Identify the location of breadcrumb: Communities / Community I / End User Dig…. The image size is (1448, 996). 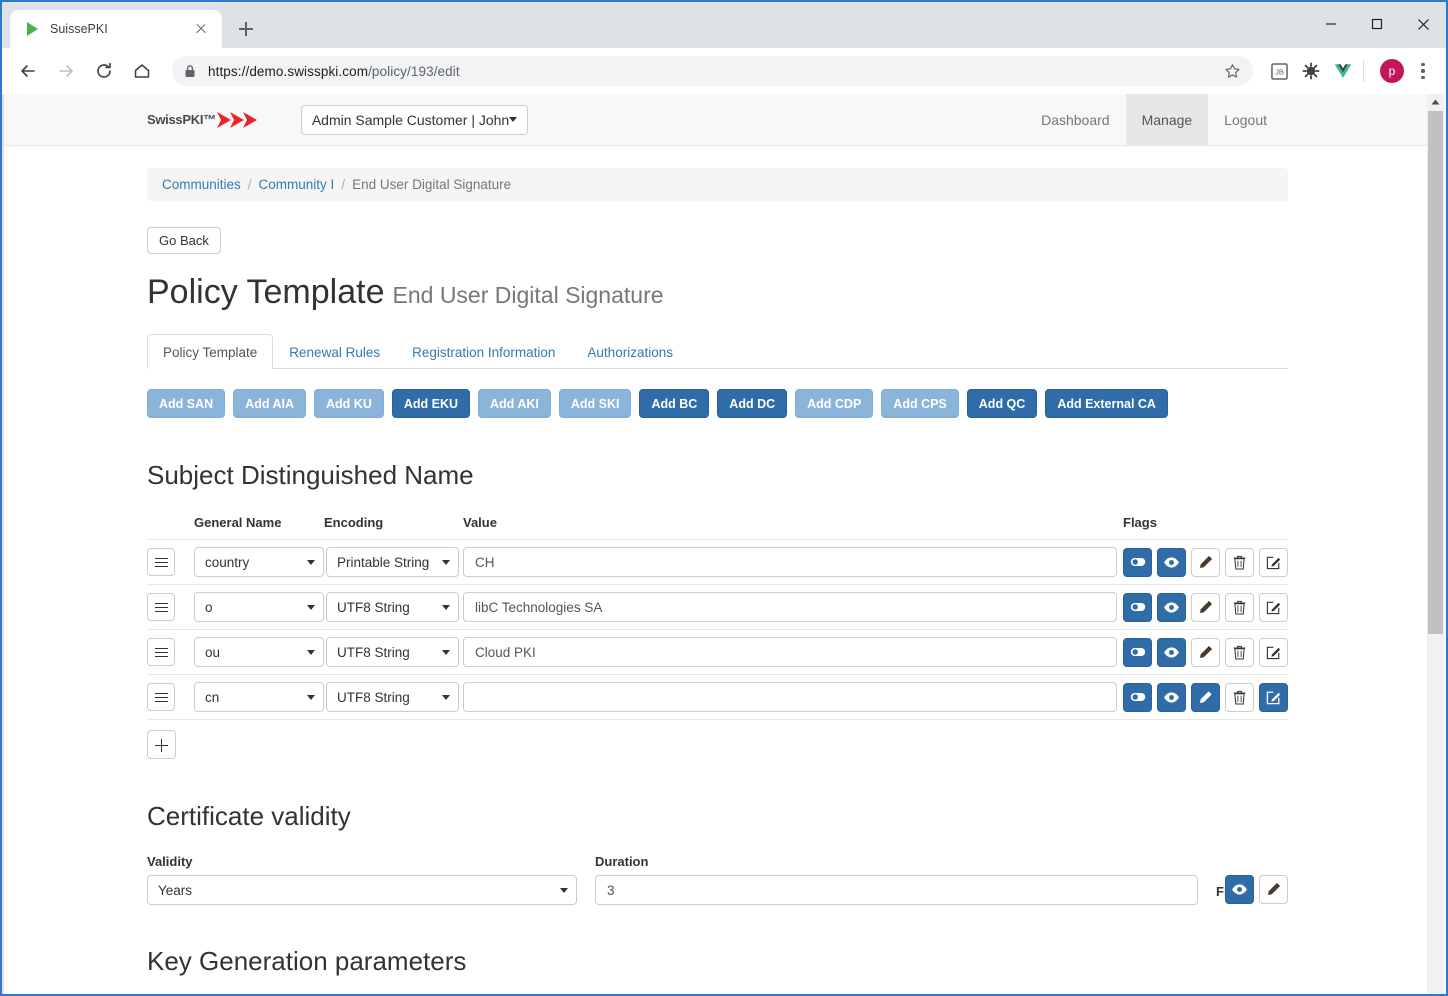
(717, 184).